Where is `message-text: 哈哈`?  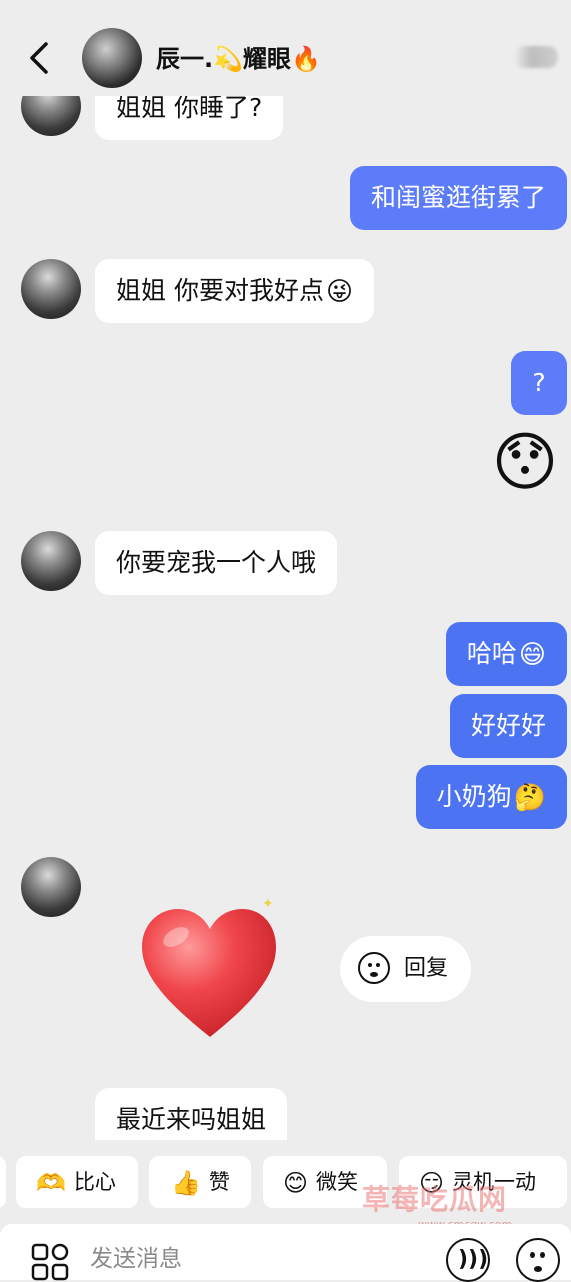 message-text: 哈哈 is located at coordinates (491, 653).